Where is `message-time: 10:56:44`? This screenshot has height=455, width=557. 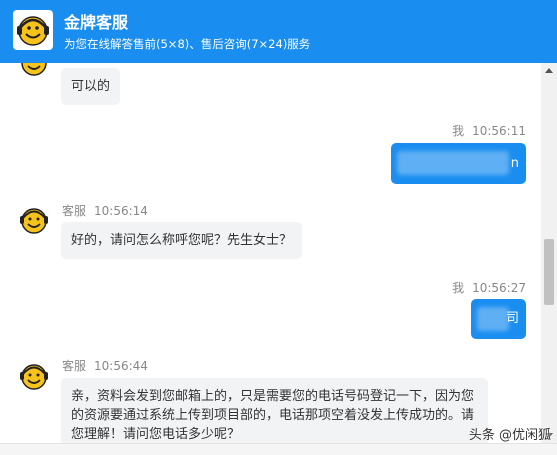 message-time: 10:56:44 is located at coordinates (121, 366).